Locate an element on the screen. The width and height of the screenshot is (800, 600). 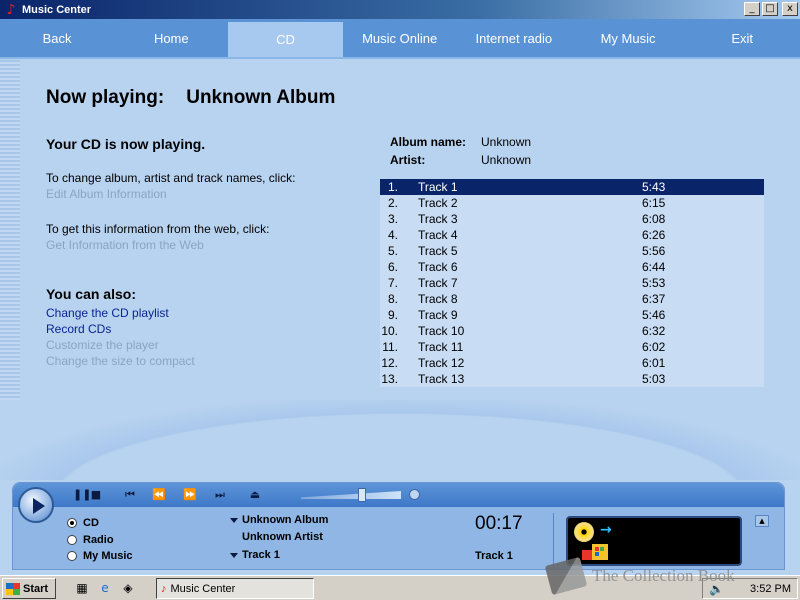
playing-status: Your CD is now playing. is located at coordinates (126, 144).